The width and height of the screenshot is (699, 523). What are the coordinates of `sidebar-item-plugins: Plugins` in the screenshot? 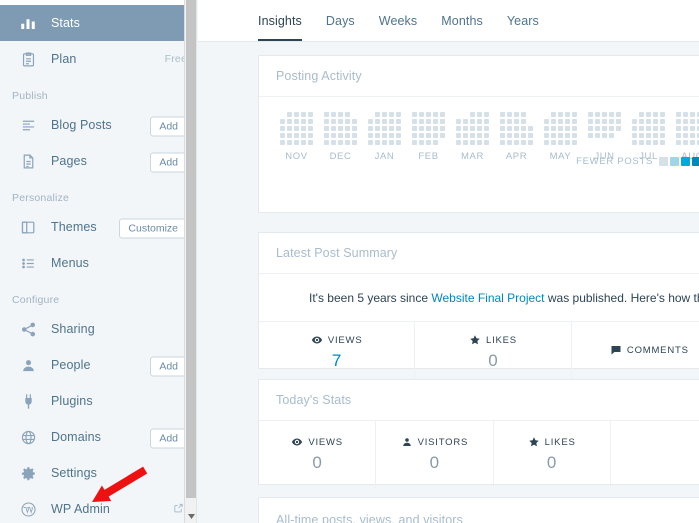 It's located at (98, 401).